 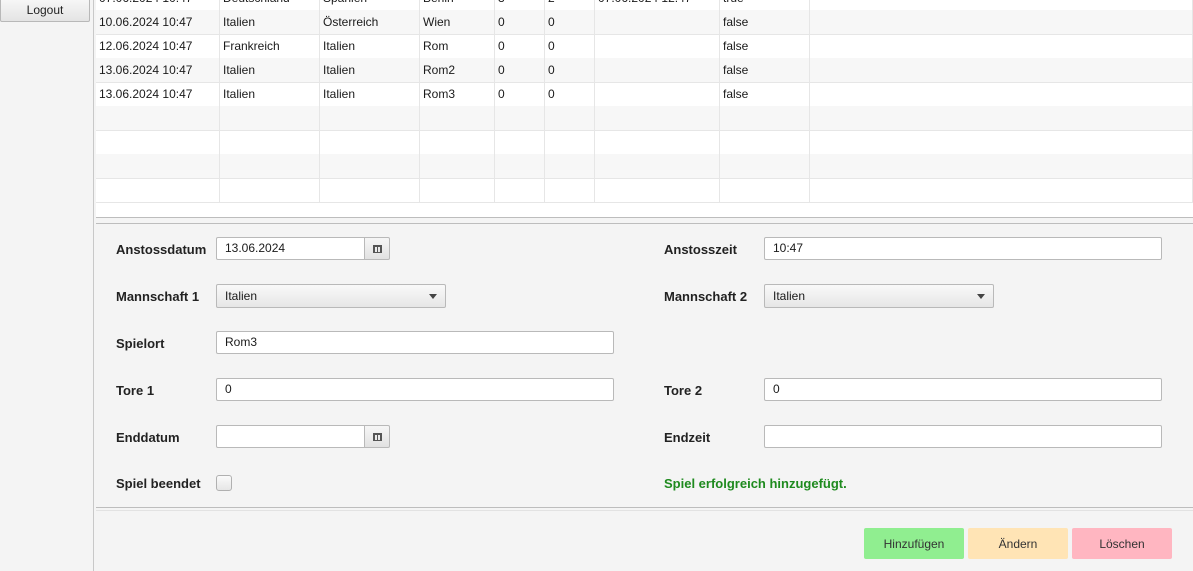 What do you see at coordinates (700, 249) in the screenshot?
I see `anstosszeit-label: Anstosszeit` at bounding box center [700, 249].